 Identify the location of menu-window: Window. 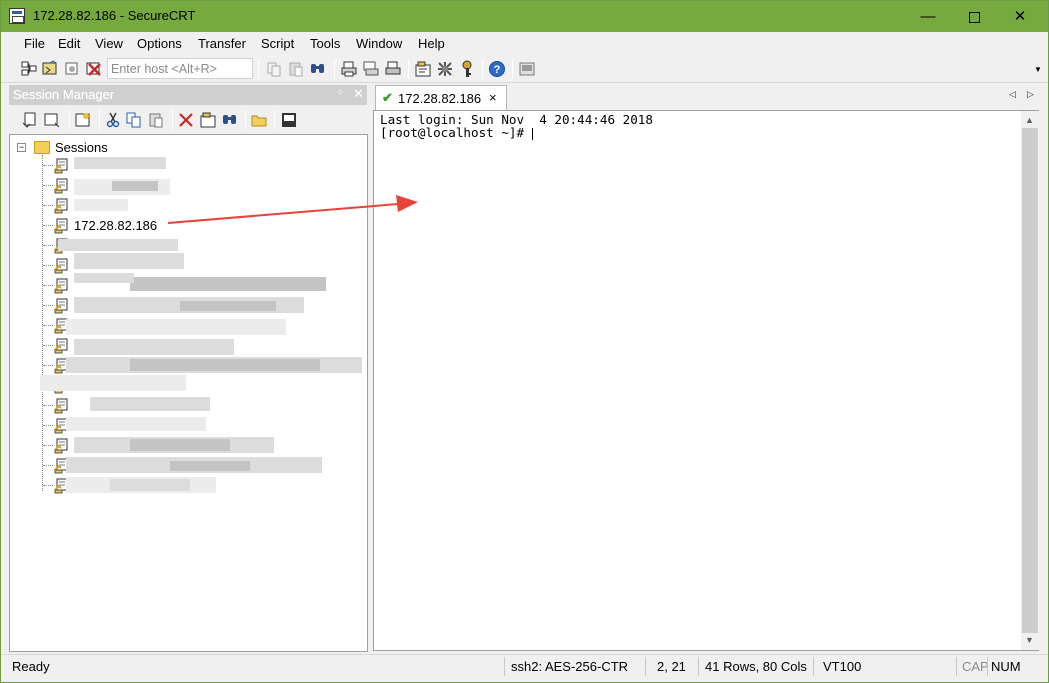
(379, 43).